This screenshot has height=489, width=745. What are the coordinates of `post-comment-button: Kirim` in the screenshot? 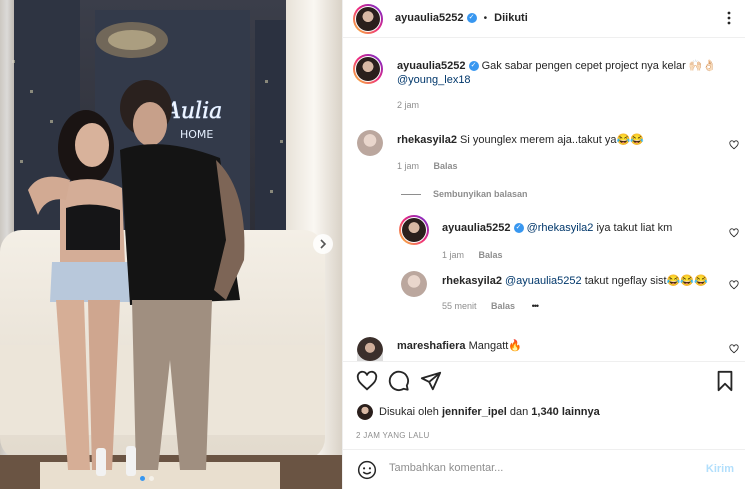 It's located at (720, 469).